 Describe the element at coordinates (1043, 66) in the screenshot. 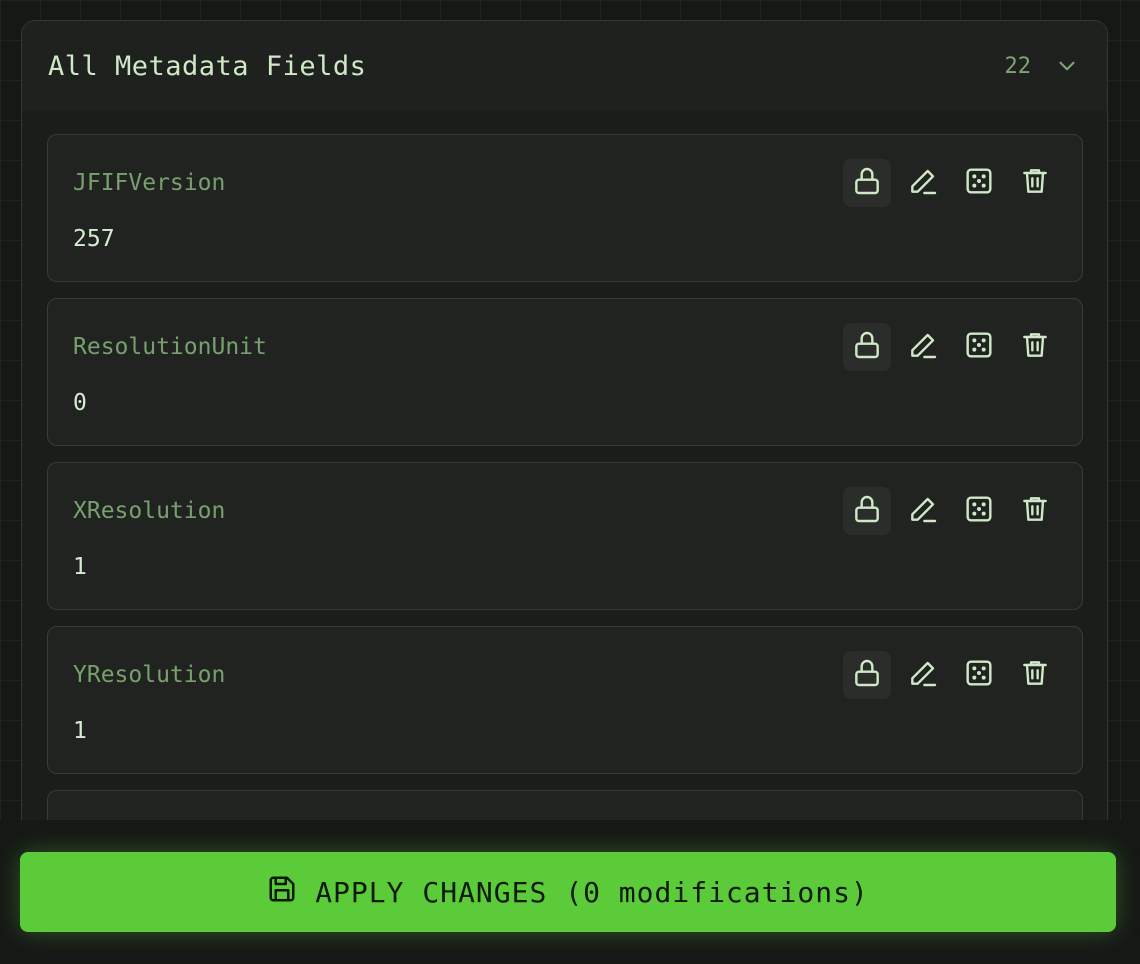

I see `header-right: 22` at that location.